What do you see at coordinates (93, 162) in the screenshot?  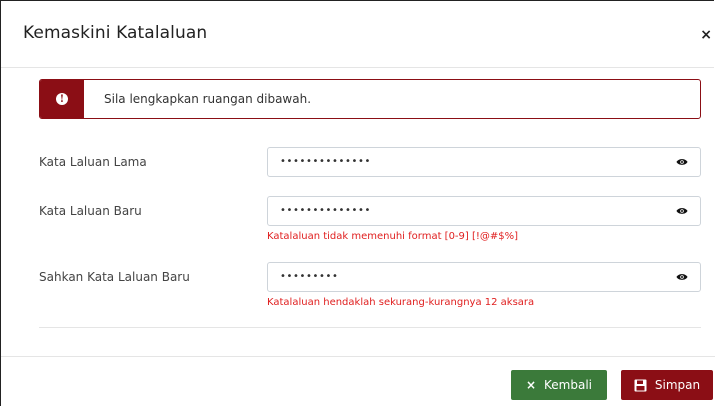 I see `old-password-label: Kata Laluan Lama` at bounding box center [93, 162].